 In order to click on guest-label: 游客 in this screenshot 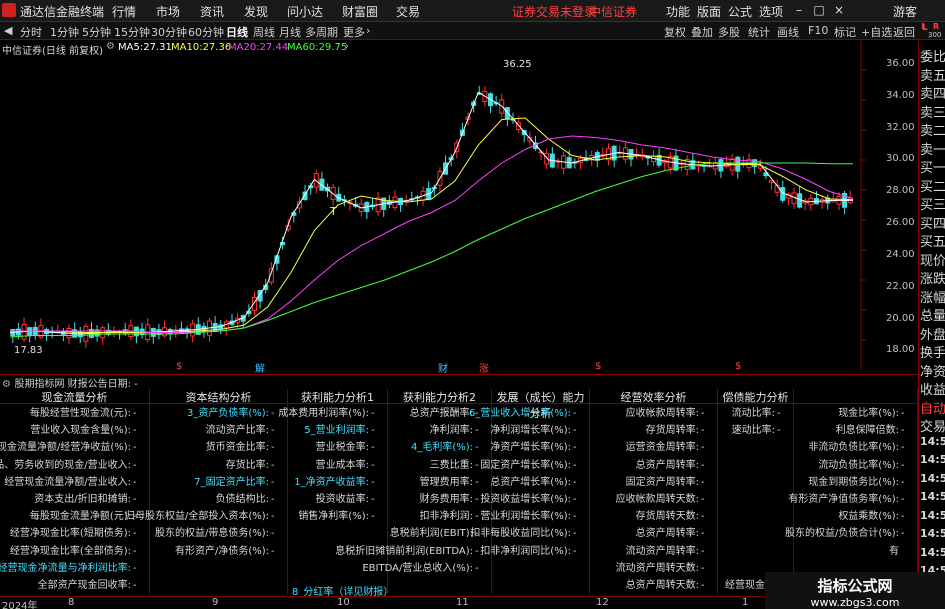, I will do `click(905, 11)`.